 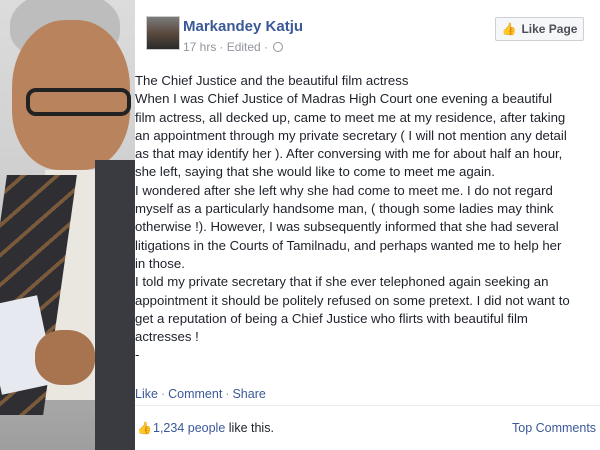 I want to click on like-icon: 👍, so click(x=144, y=428).